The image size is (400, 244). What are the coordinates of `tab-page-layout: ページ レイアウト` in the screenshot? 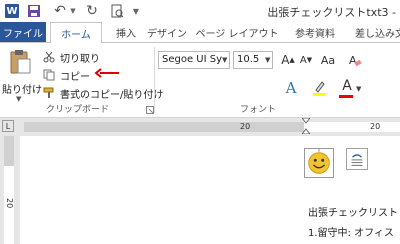 It's located at (237, 32).